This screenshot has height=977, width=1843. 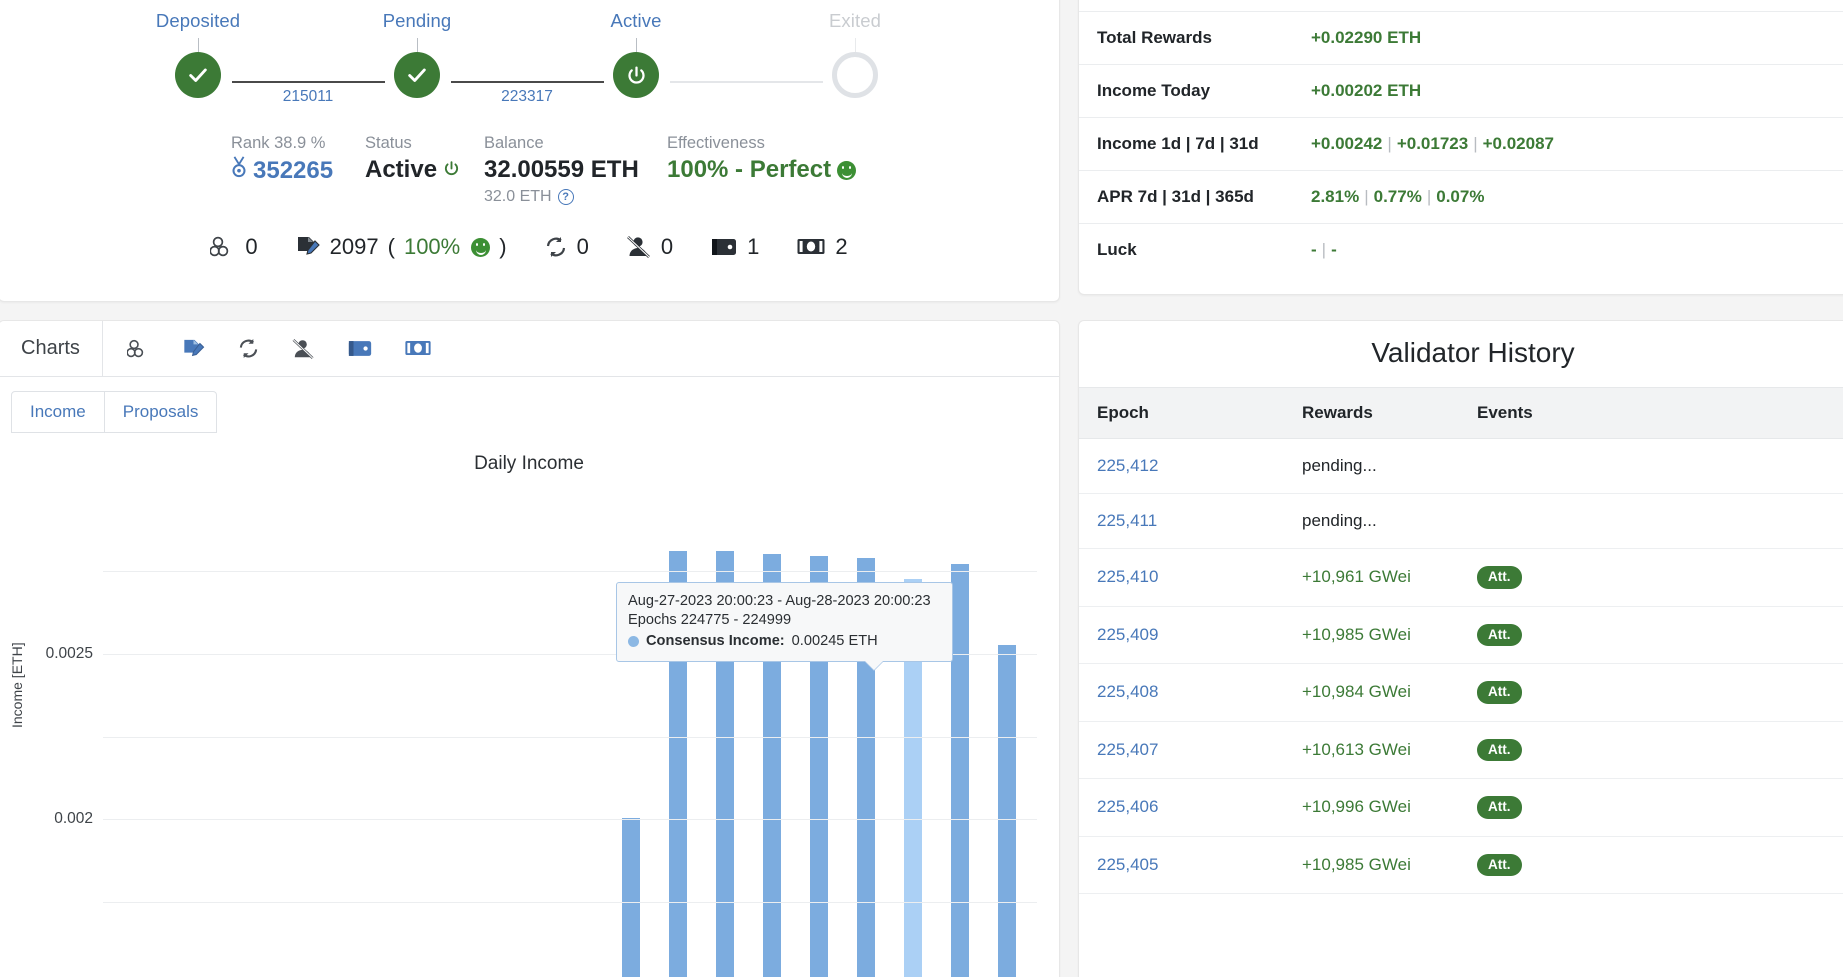 I want to click on stat-attestations-close: ), so click(x=503, y=246).